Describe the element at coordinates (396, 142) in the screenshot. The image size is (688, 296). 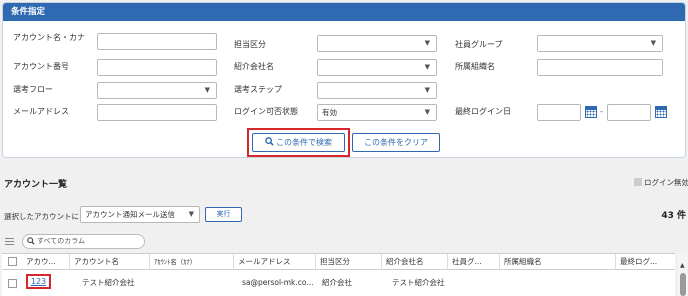
I see `clear-button: この条件をクリア` at that location.